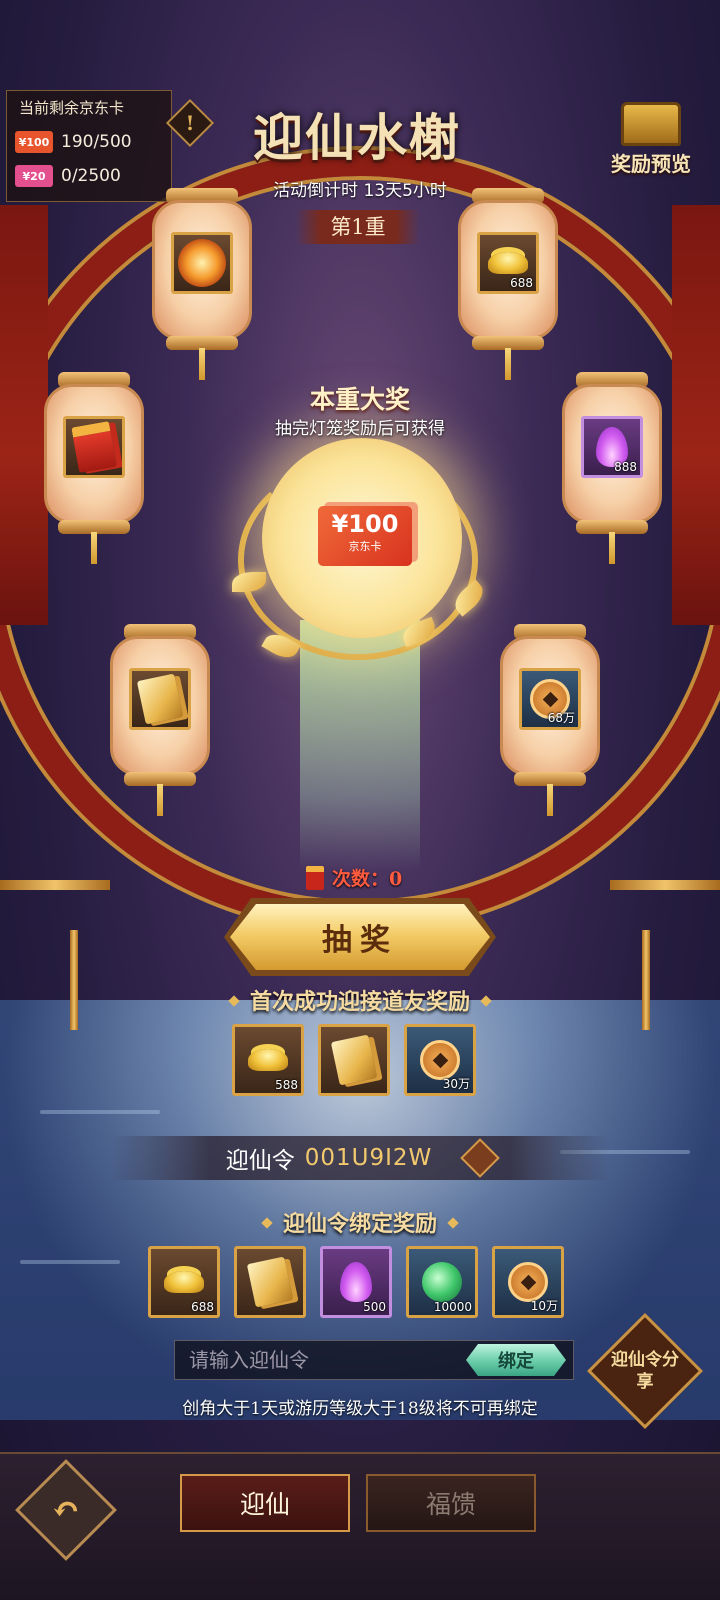  Describe the element at coordinates (96, 142) in the screenshot. I see `remaining-value-100: 190/500` at that location.